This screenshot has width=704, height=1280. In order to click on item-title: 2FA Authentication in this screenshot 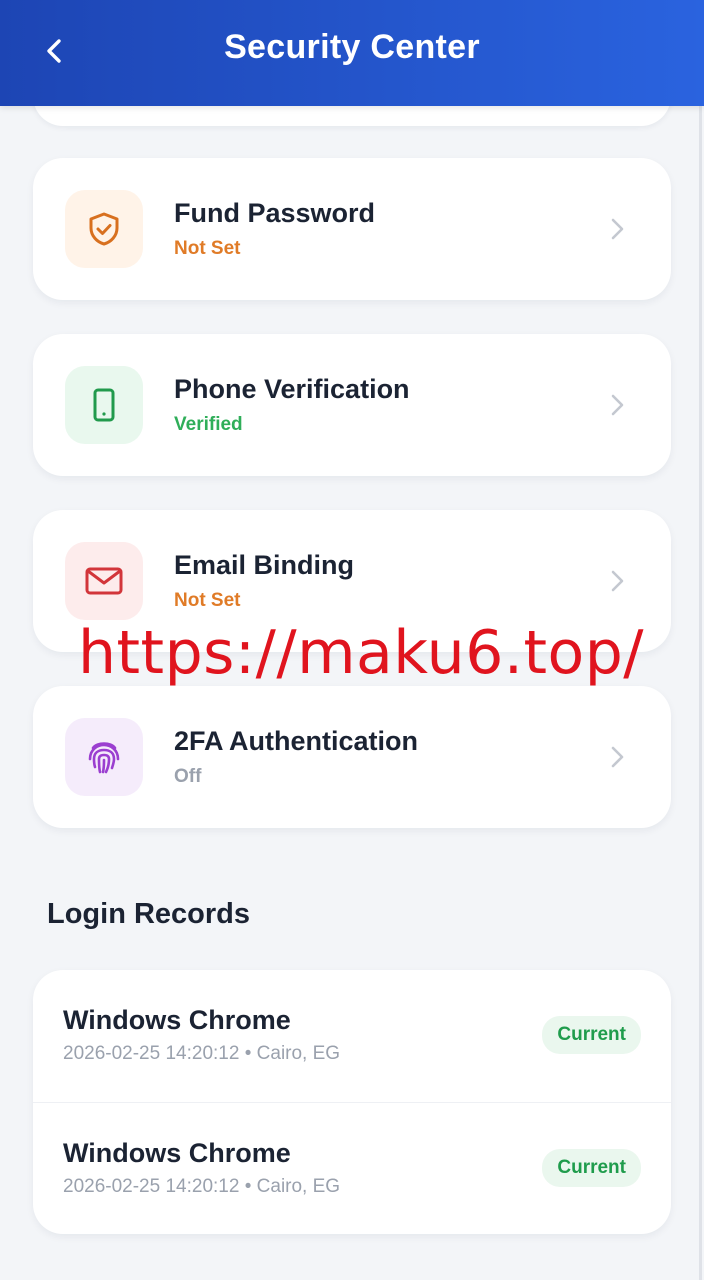, I will do `click(296, 741)`.